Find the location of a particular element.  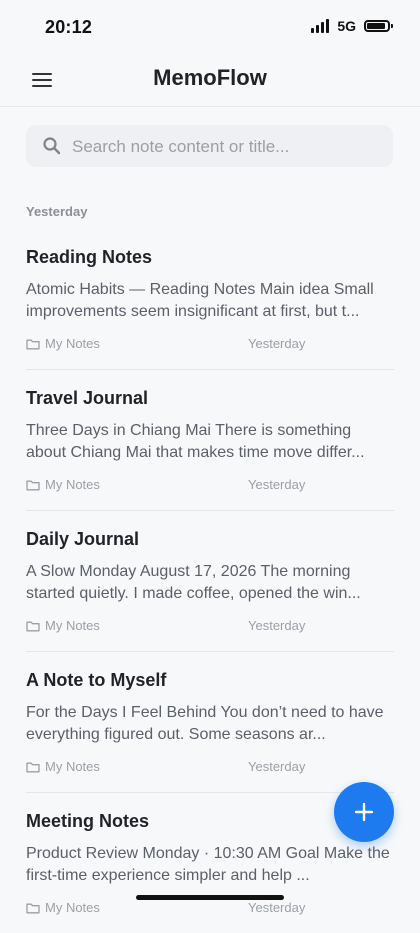

search-bar is located at coordinates (209, 147).